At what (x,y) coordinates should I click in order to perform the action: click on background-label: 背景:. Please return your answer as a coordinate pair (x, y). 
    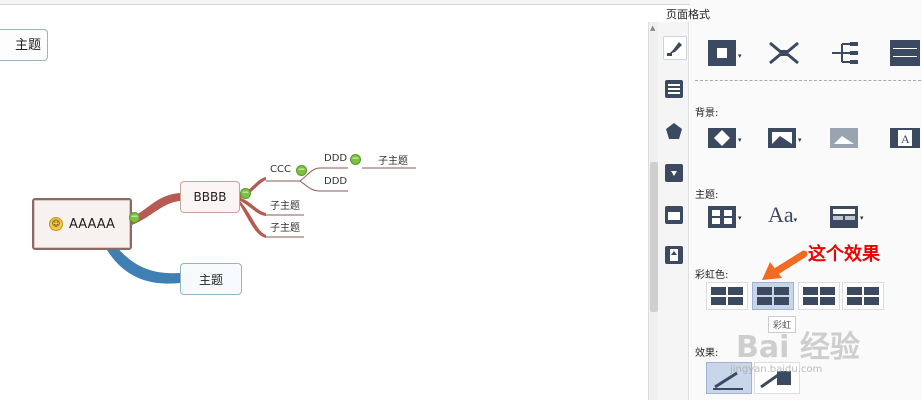
    Looking at the image, I should click on (707, 113).